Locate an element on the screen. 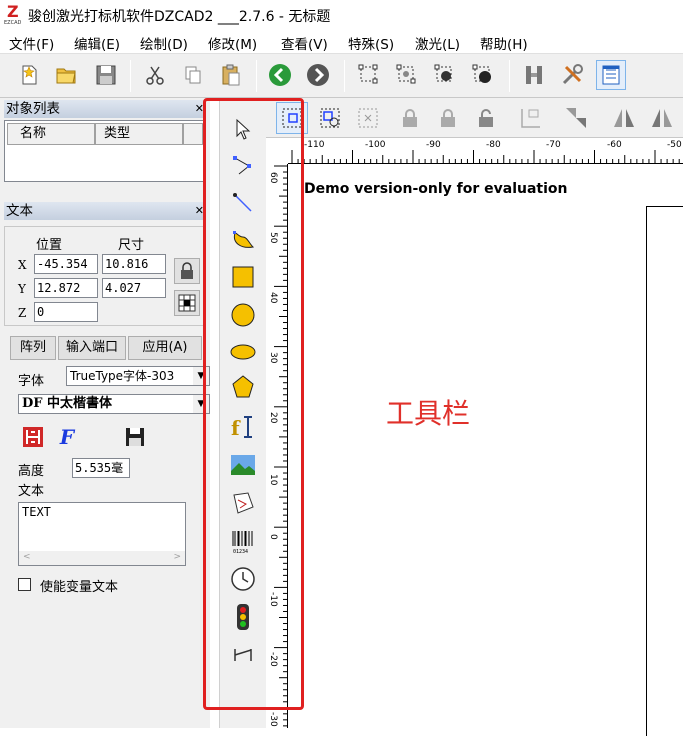 This screenshot has width=683, height=736. hruler-label: -100 is located at coordinates (375, 145).